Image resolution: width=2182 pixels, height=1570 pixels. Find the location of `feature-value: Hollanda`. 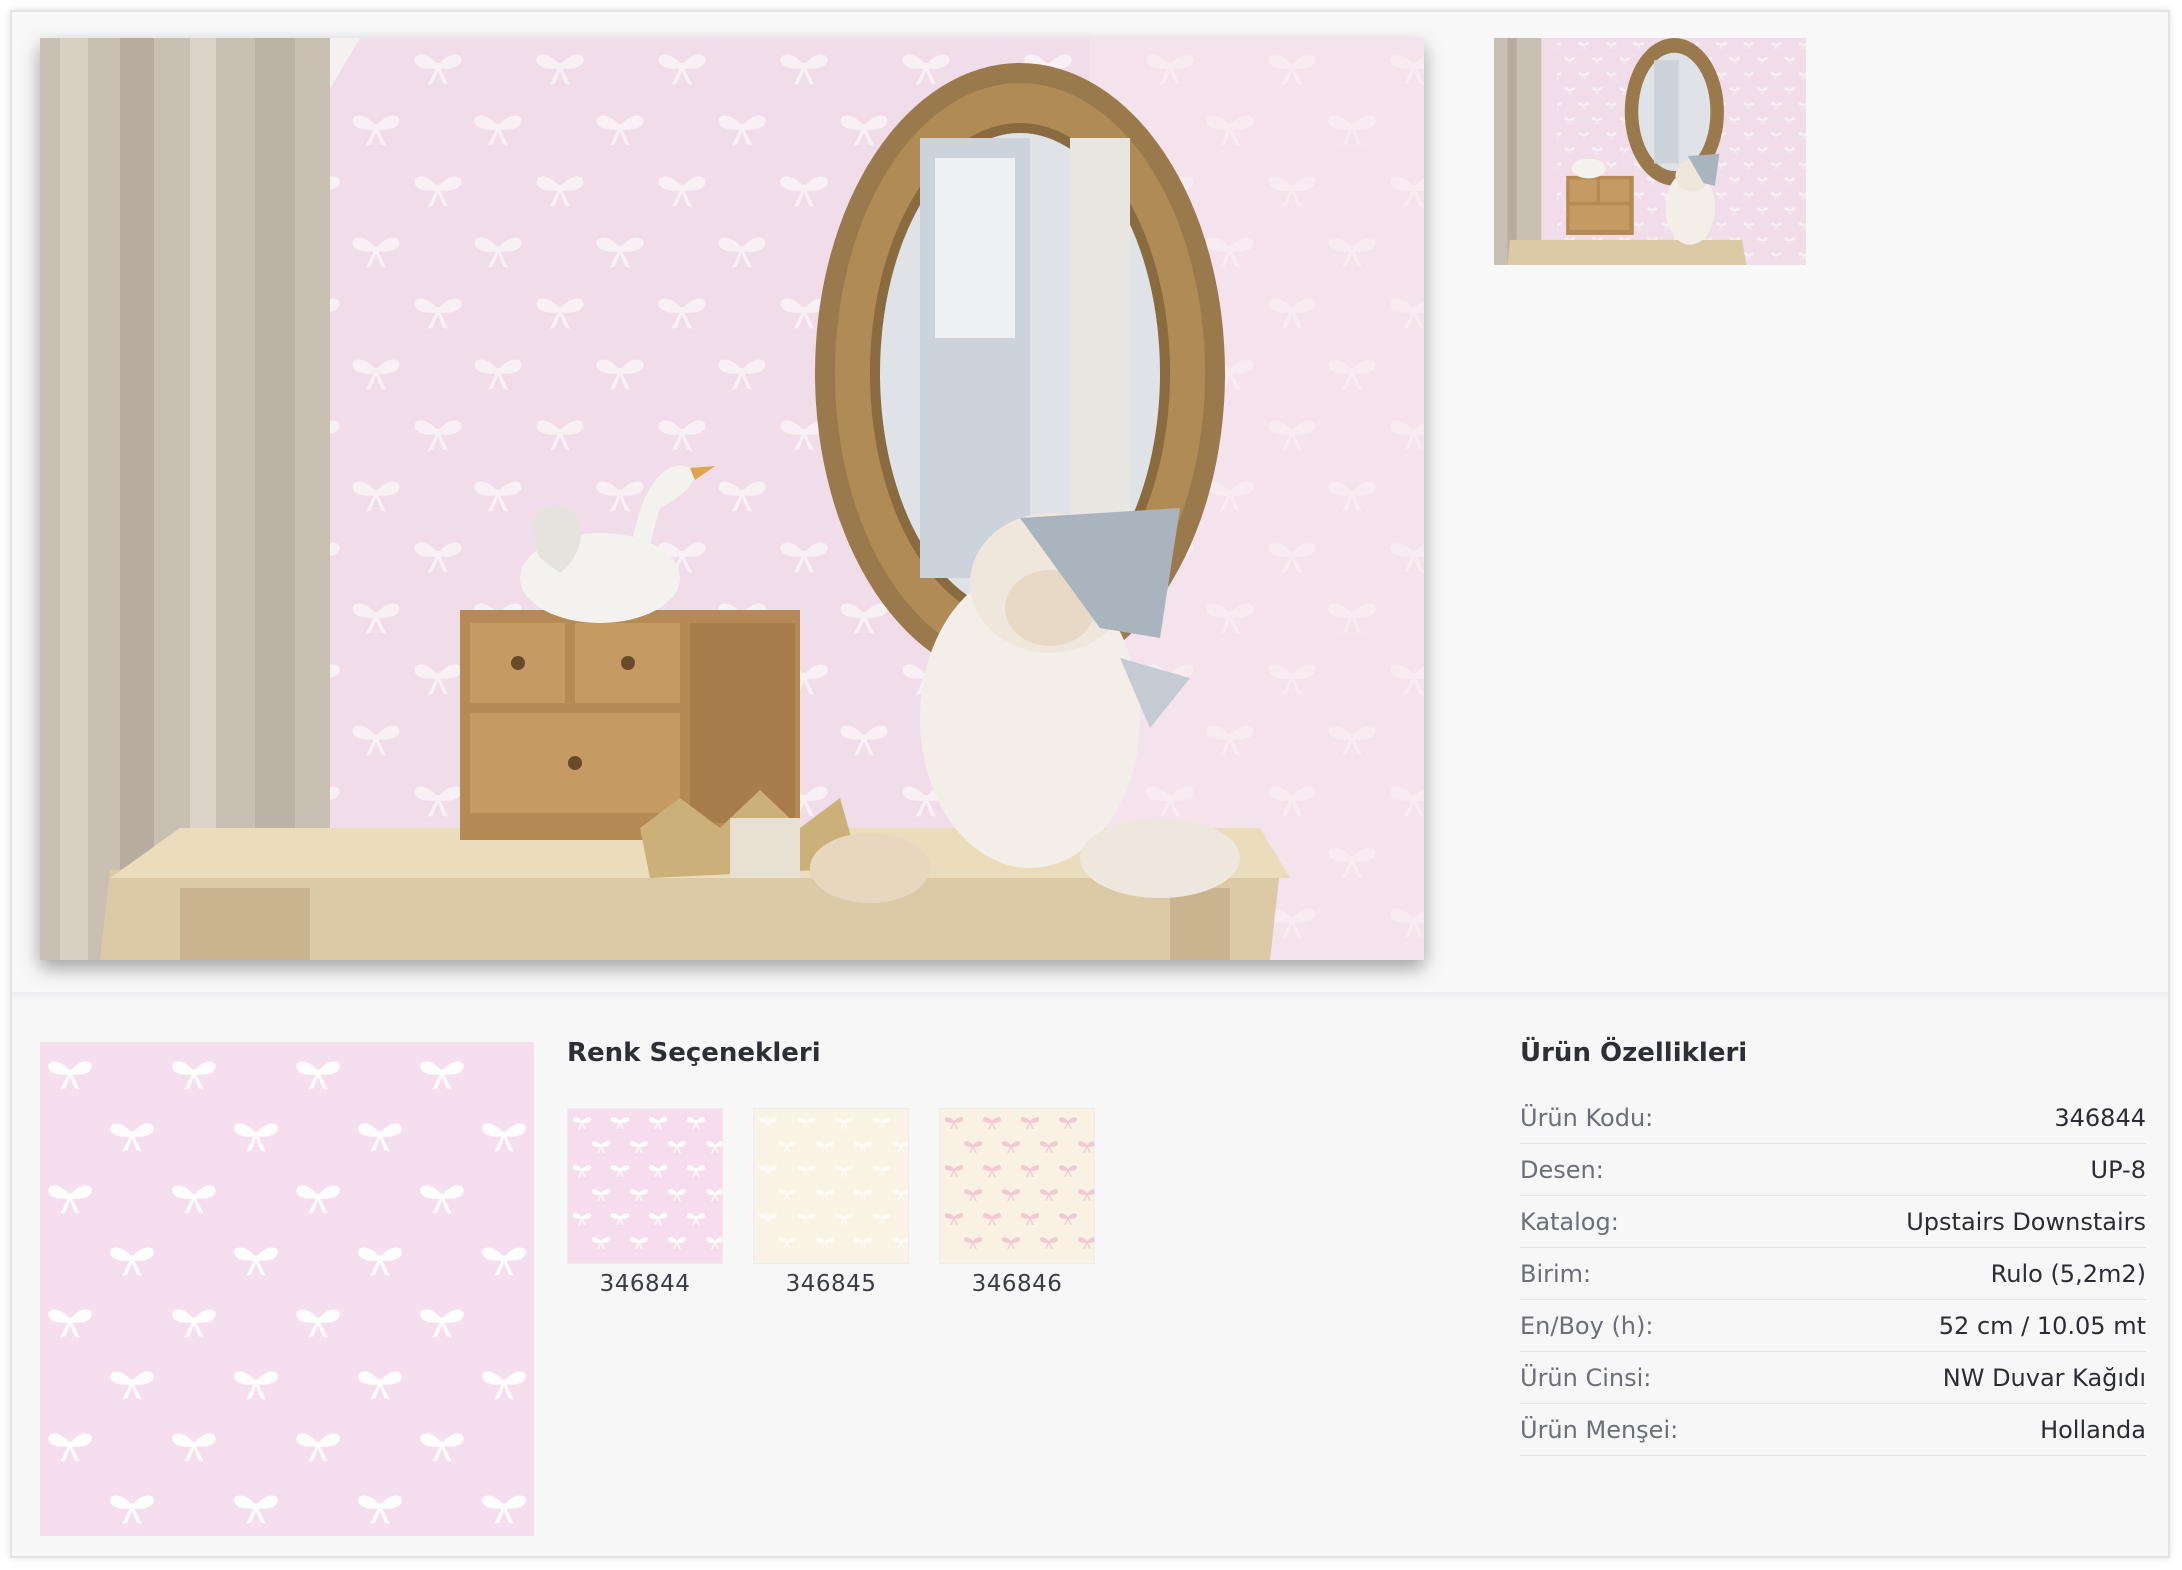

feature-value: Hollanda is located at coordinates (2093, 1429).